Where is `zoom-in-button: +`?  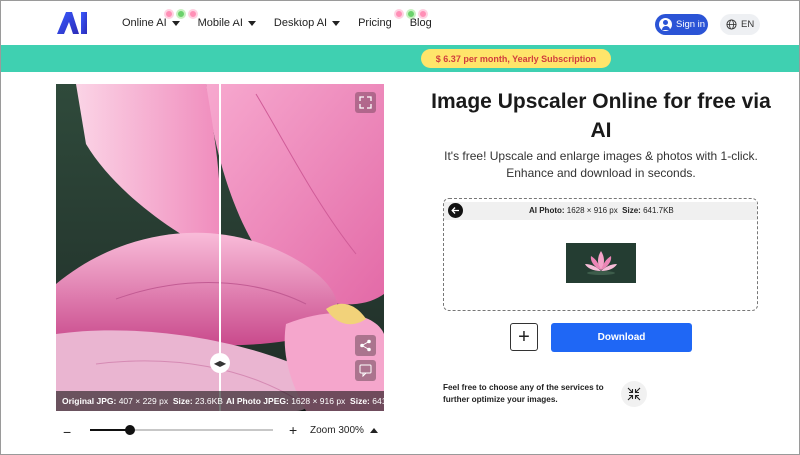 zoom-in-button: + is located at coordinates (293, 430).